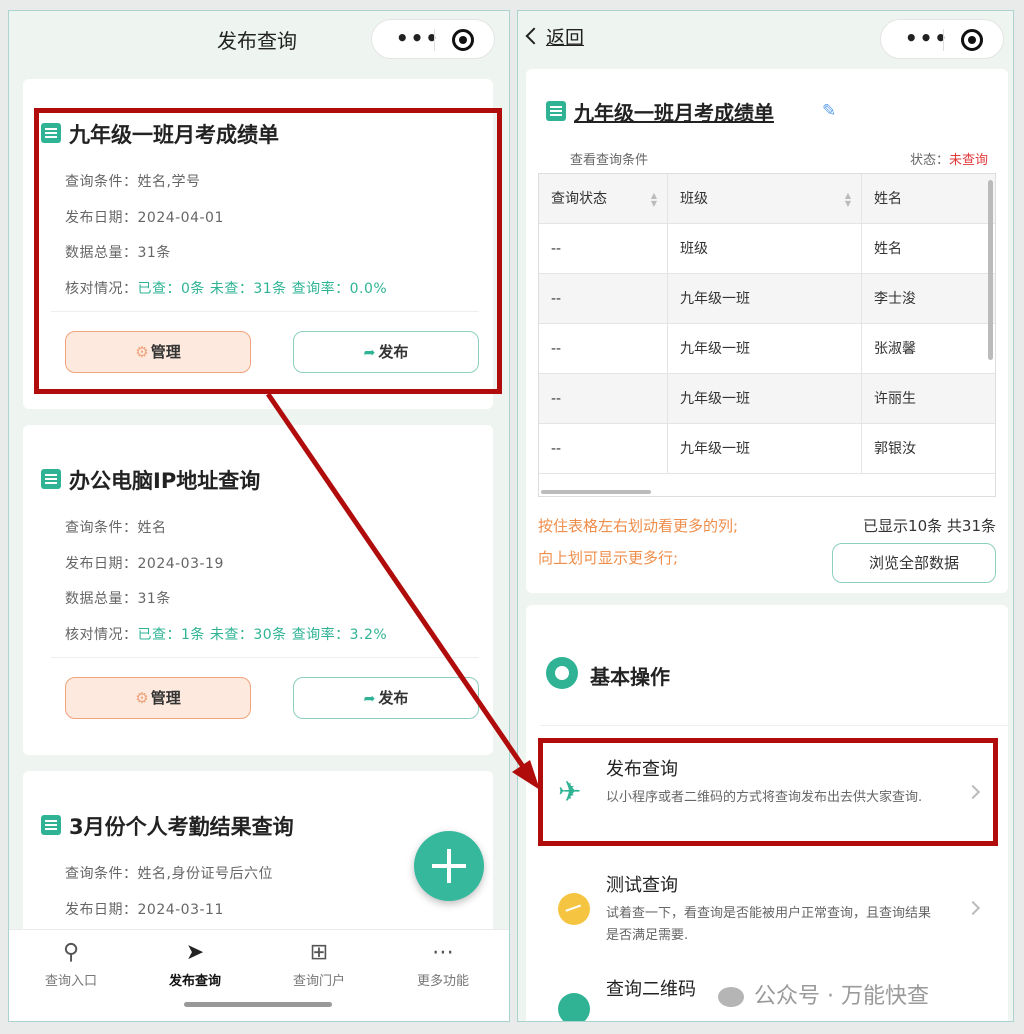 This screenshot has height=1034, width=1024. I want to click on watermark-text: 公众号 · 万能快查, so click(841, 996).